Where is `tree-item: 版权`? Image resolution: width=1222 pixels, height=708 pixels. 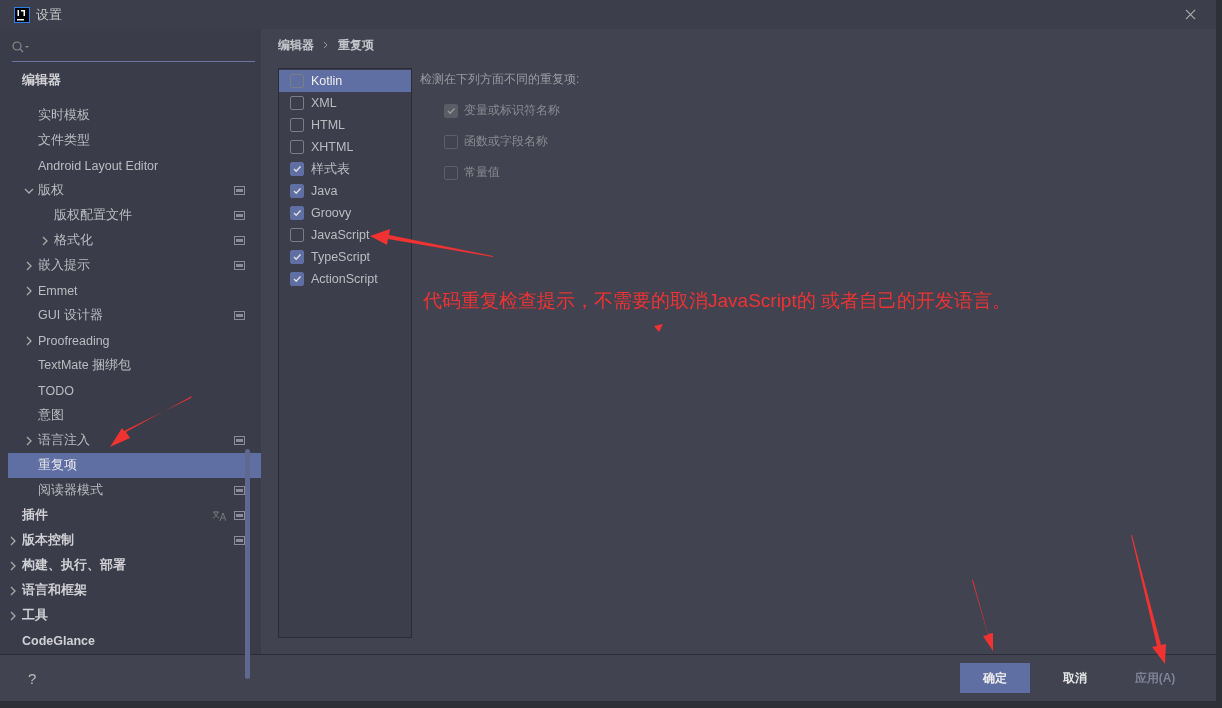
tree-item: 版权 is located at coordinates (134, 190).